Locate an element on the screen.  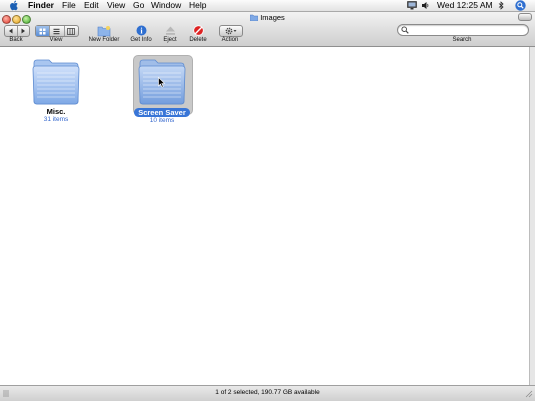
icon-view-icon is located at coordinates (42, 31).